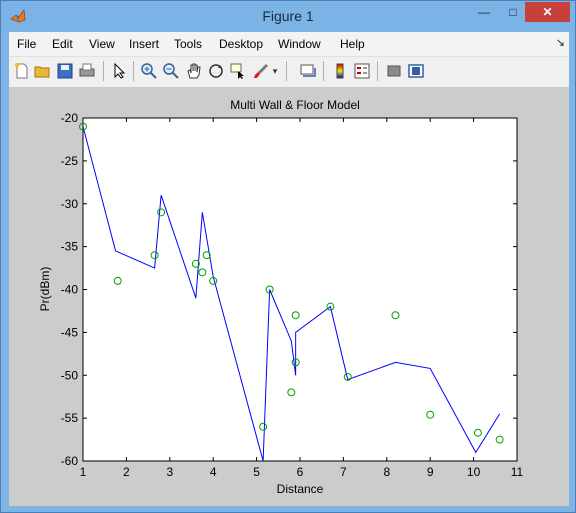 This screenshot has width=576, height=513. I want to click on data-cursor-icon, so click(238, 71).